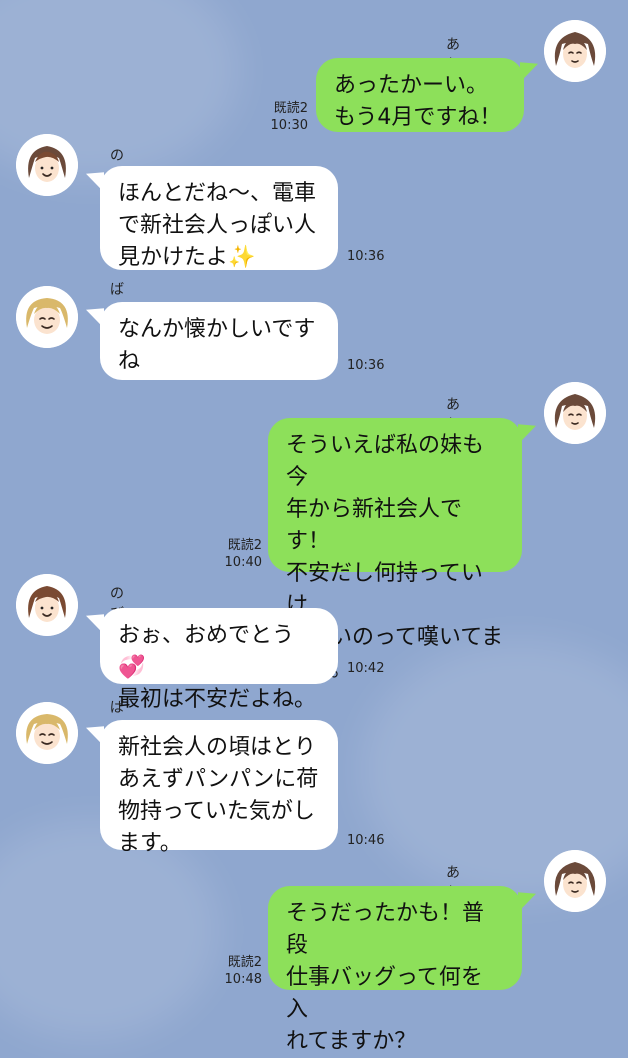 The width and height of the screenshot is (628, 1058). Describe the element at coordinates (420, 95) in the screenshot. I see `message-bubble: あったかーい。 もう4月ですね！` at that location.